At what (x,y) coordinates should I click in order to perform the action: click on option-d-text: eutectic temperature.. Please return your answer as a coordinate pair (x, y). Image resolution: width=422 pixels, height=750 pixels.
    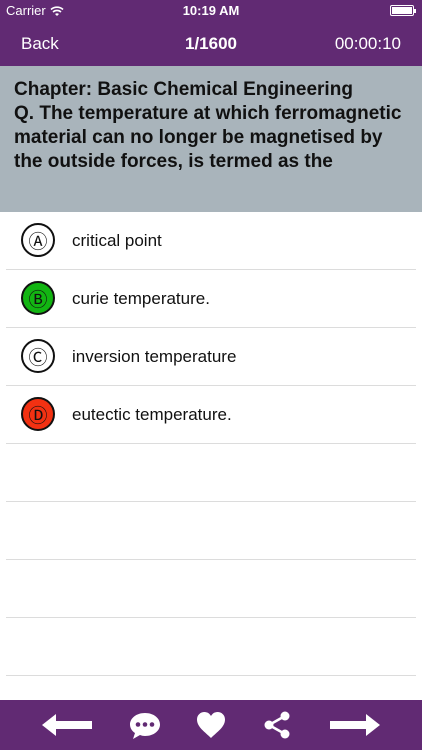
    Looking at the image, I should click on (152, 414).